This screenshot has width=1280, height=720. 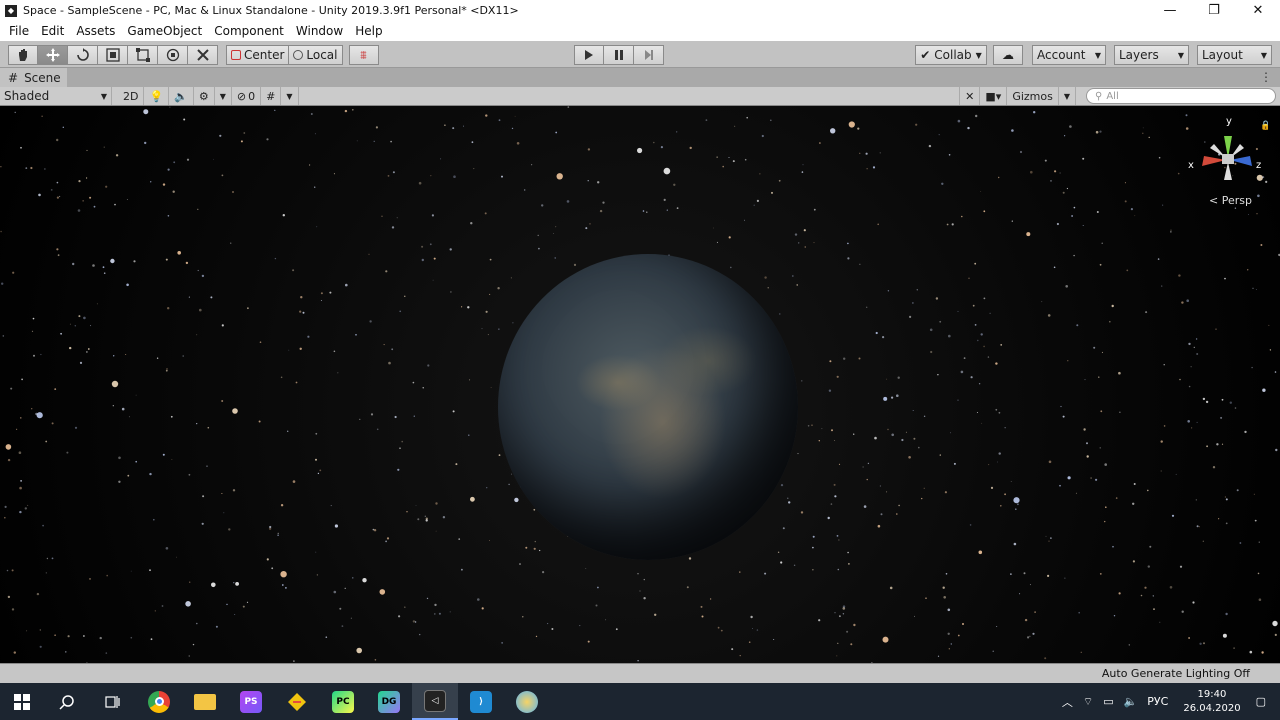 What do you see at coordinates (181, 96) in the screenshot?
I see `audio-toggle-icon: 🔈` at bounding box center [181, 96].